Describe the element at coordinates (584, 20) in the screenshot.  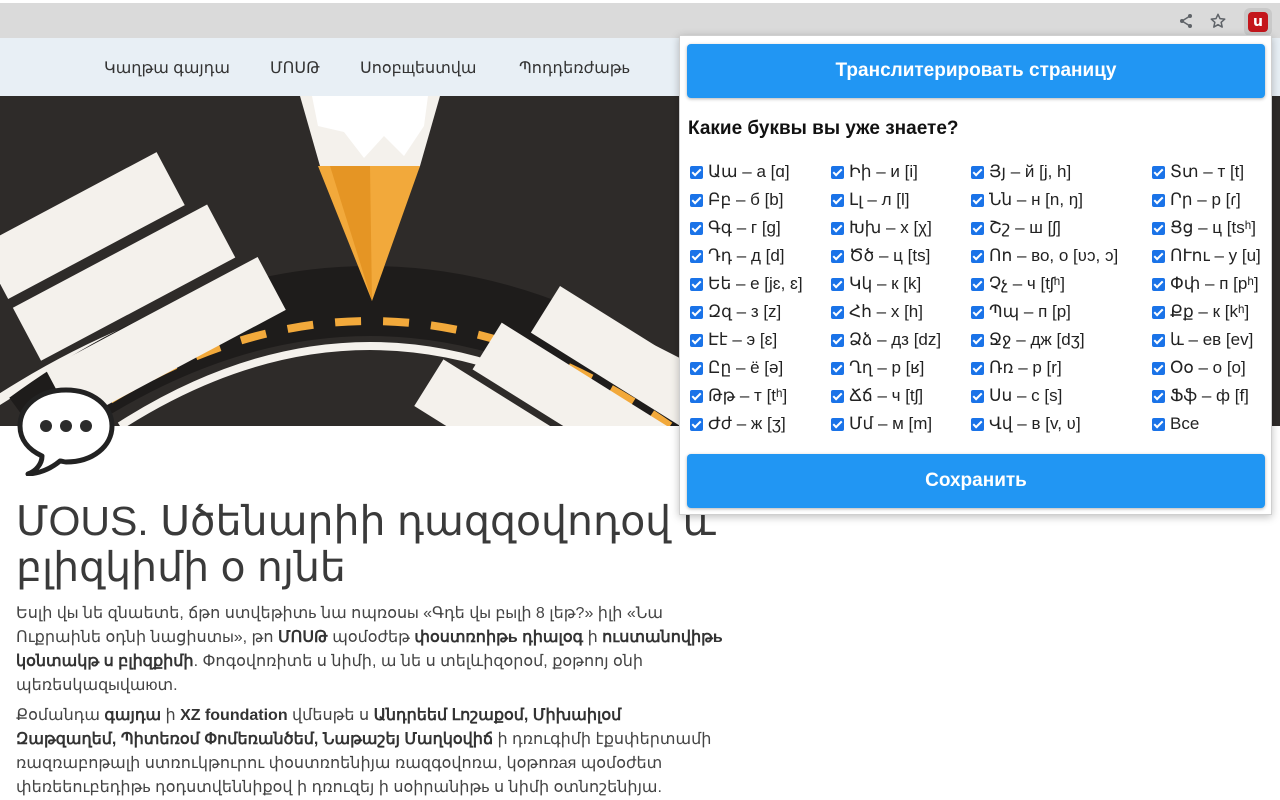
I see `address-bar` at that location.